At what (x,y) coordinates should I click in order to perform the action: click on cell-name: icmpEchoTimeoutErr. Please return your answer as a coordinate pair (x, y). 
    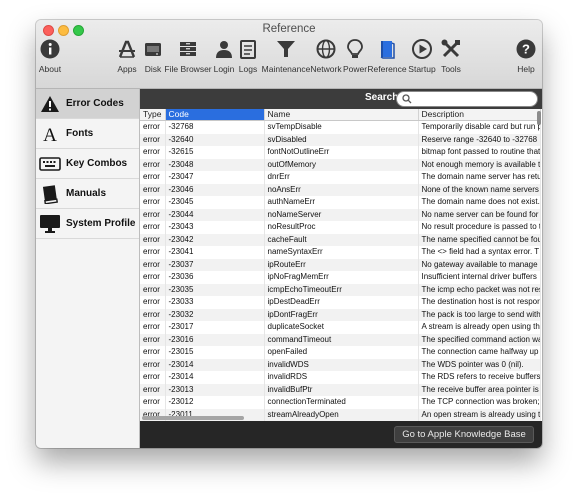
    Looking at the image, I should click on (341, 289).